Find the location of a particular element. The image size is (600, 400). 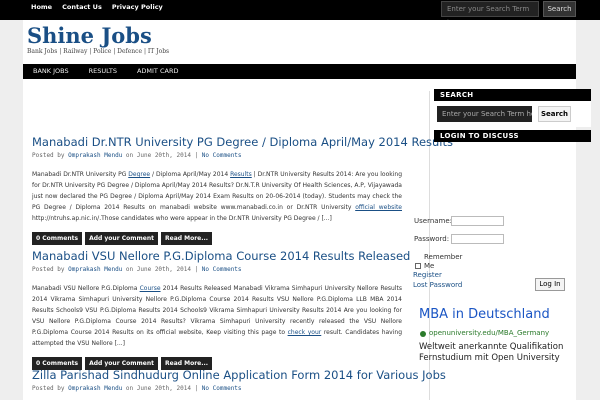

mainnav-admit-card: ADMIT CARD is located at coordinates (158, 71).